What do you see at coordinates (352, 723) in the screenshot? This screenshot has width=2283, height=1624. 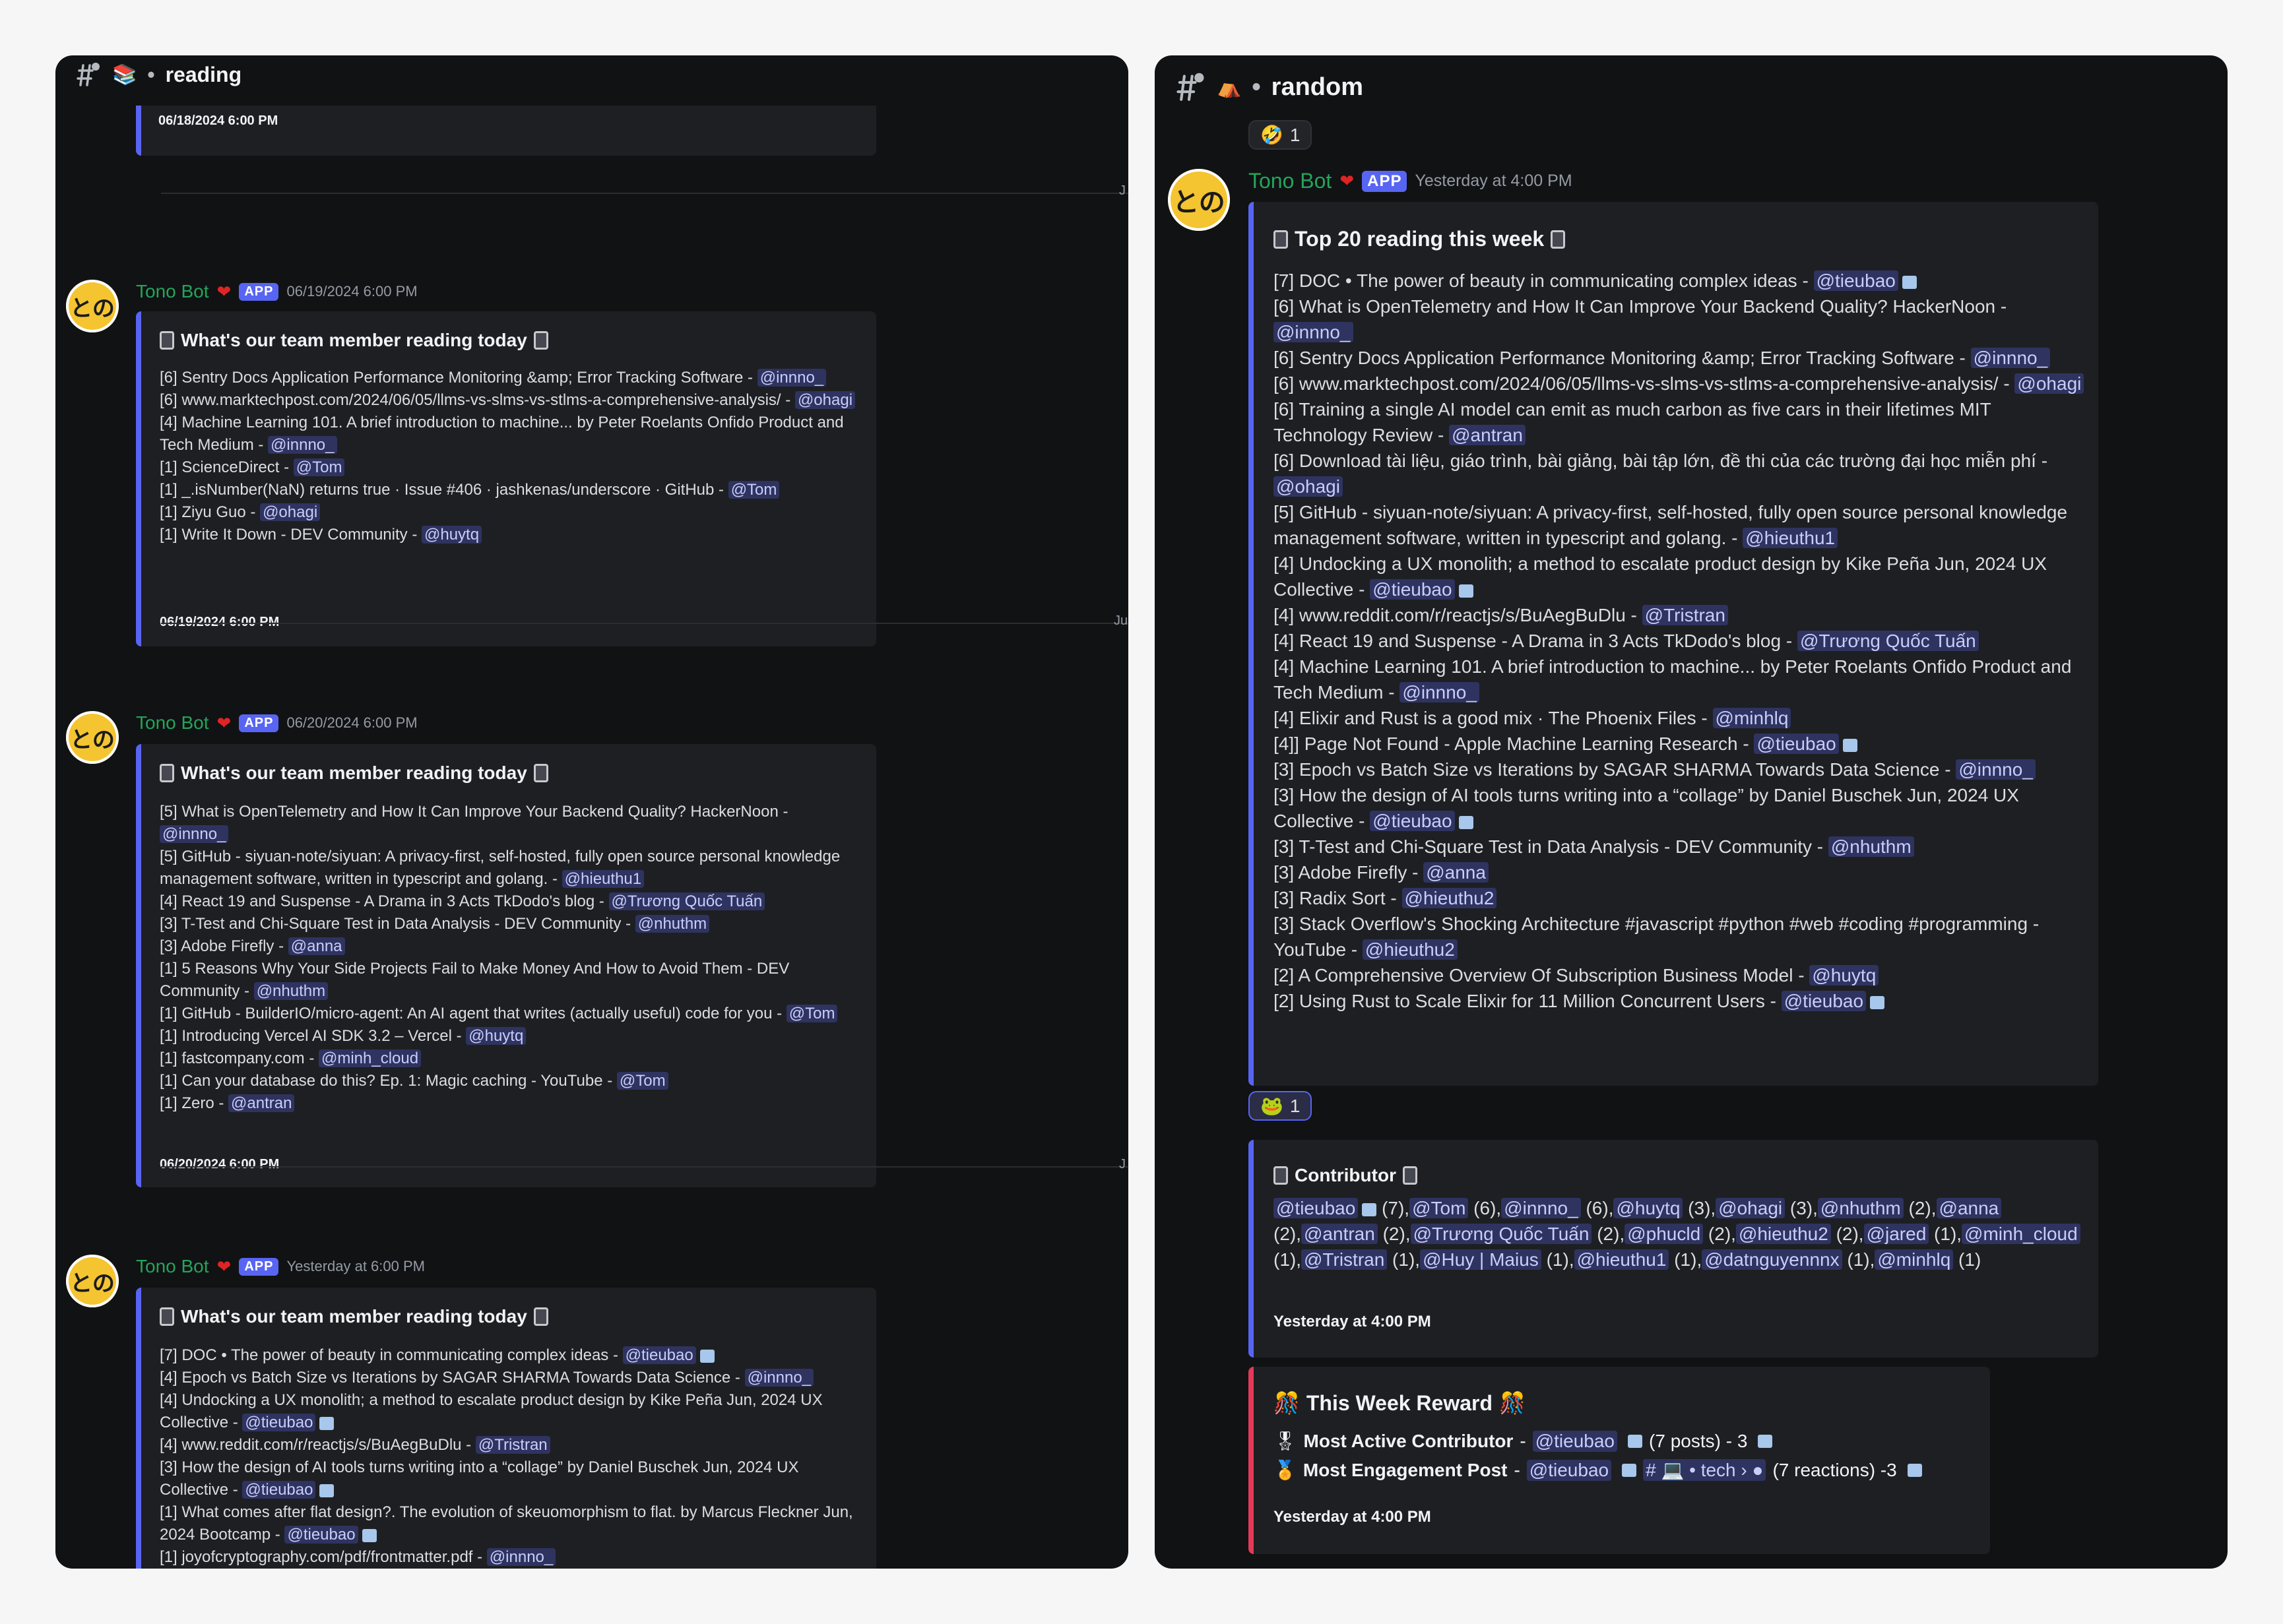 I see `message-timestamp: 06/20/2024 6:00 PM` at bounding box center [352, 723].